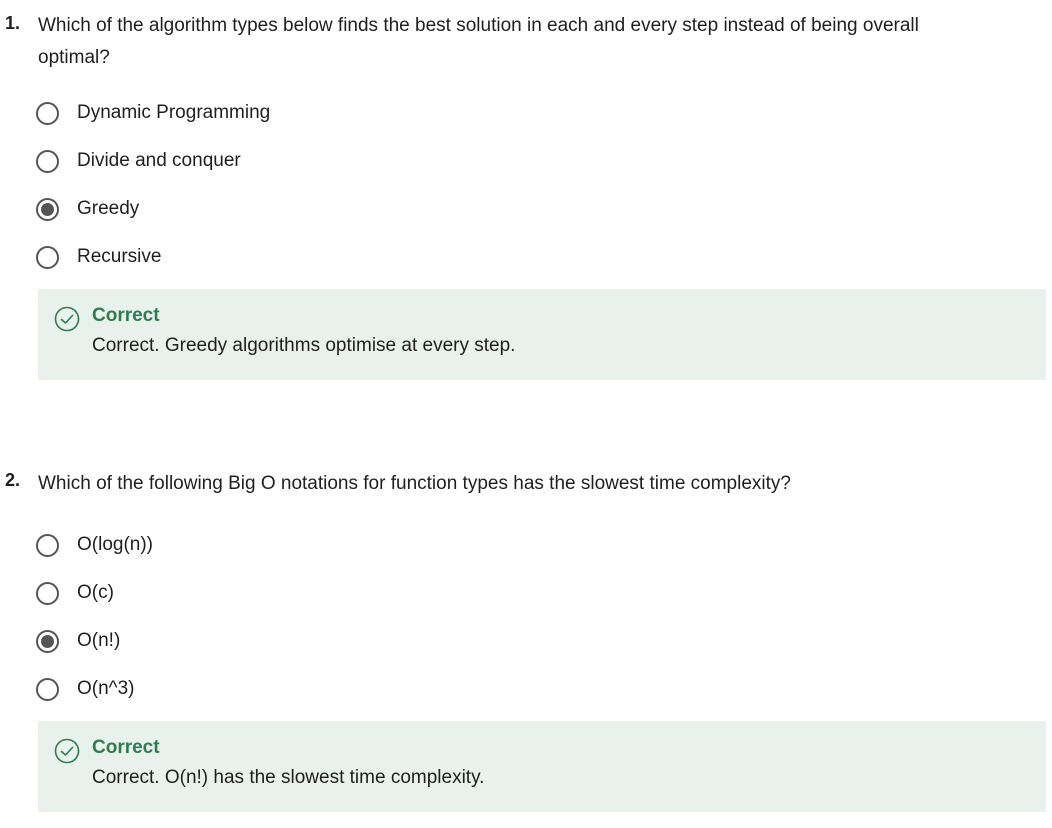  Describe the element at coordinates (119, 256) in the screenshot. I see `option-label: Recursive` at that location.